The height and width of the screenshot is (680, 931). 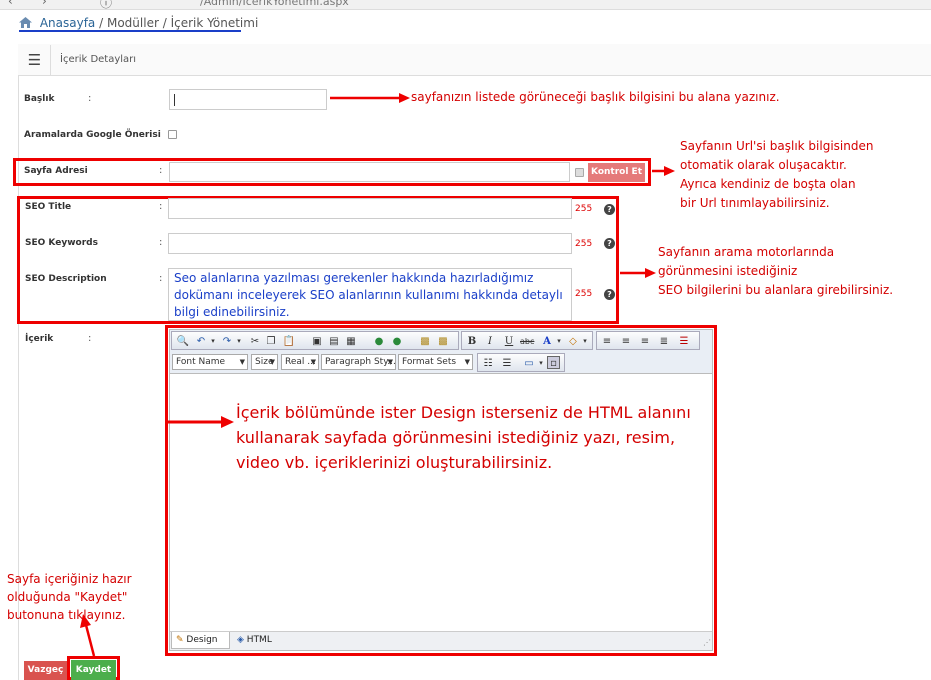 What do you see at coordinates (370, 98) in the screenshot?
I see `arrow-title` at bounding box center [370, 98].